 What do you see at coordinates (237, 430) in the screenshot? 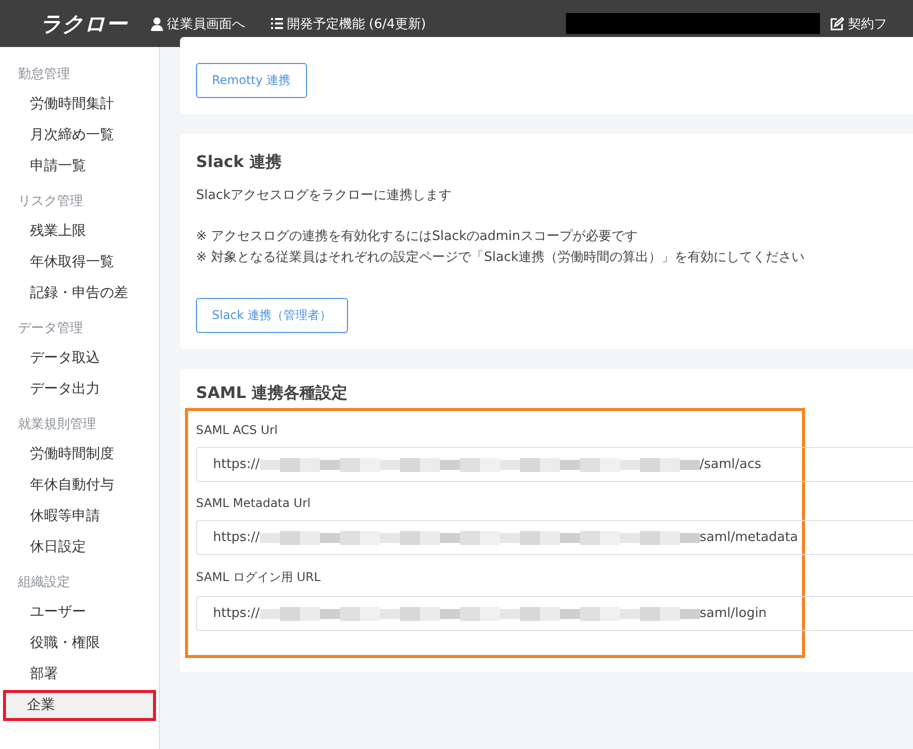
I see `field-label: SAML ACS Url` at bounding box center [237, 430].